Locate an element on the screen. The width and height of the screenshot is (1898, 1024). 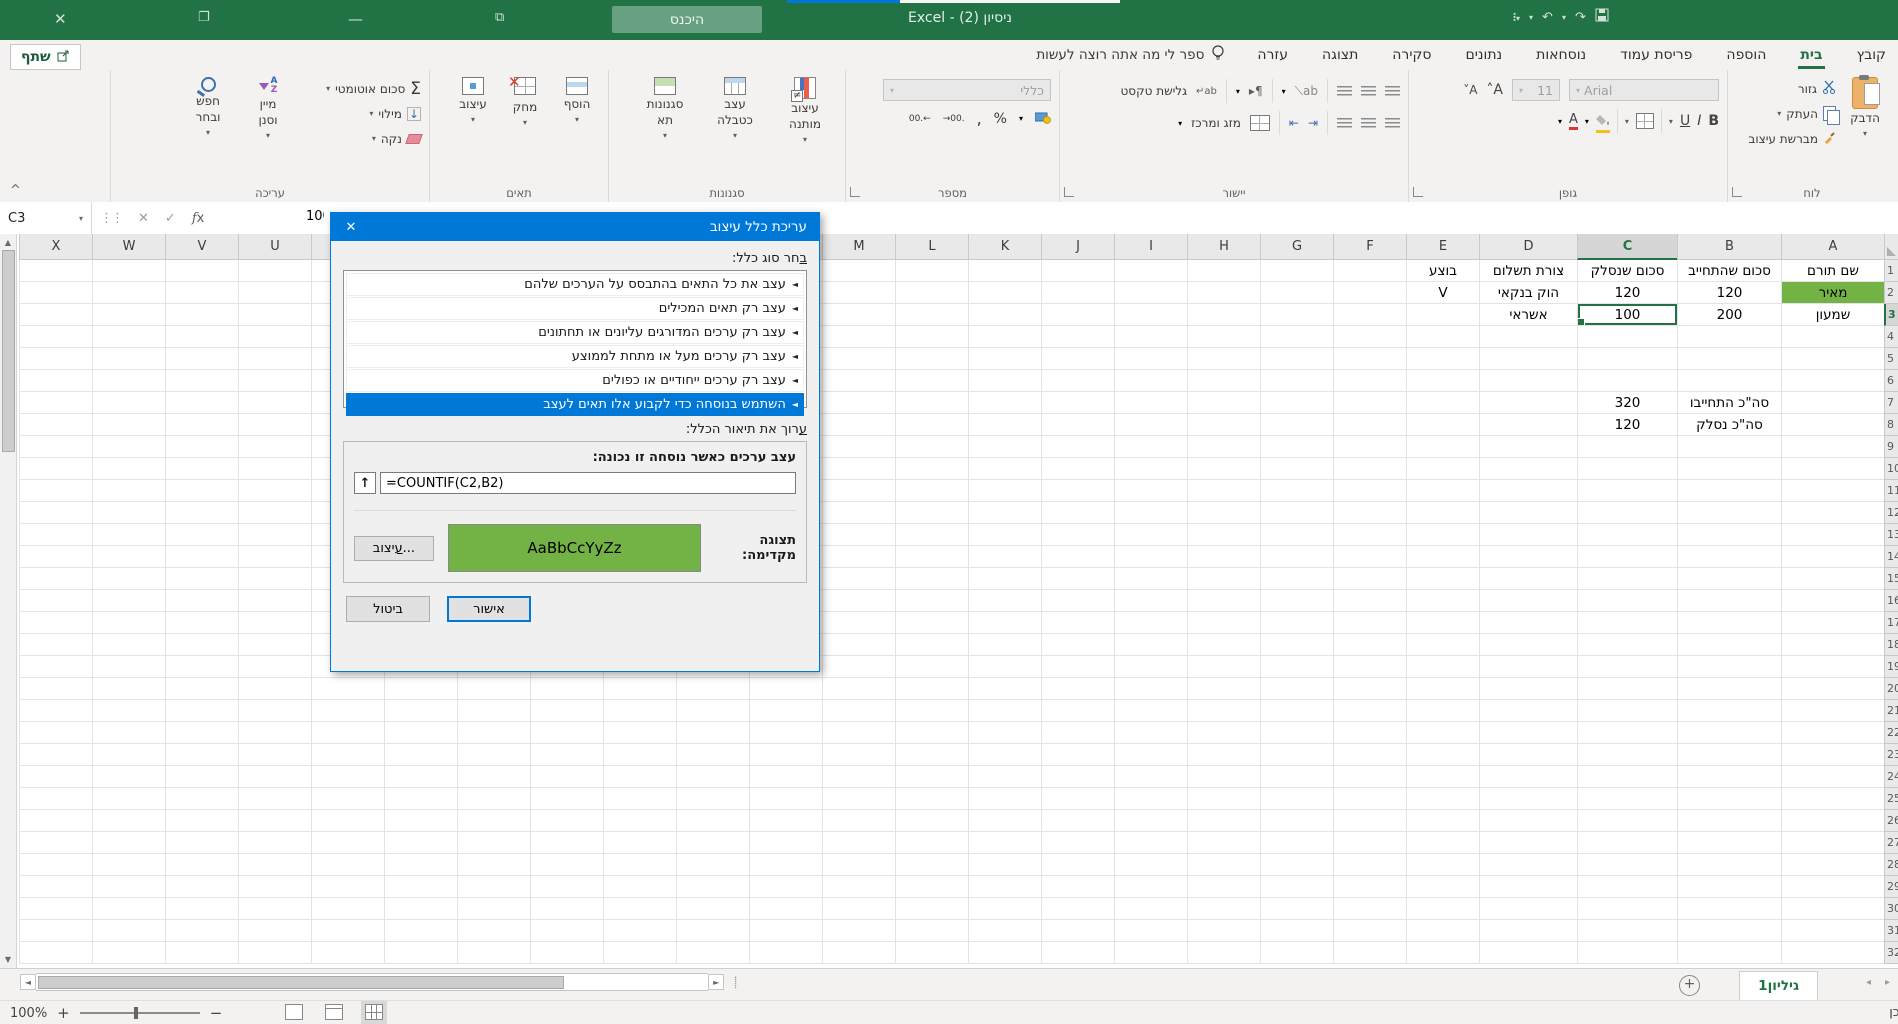
cell-B9 is located at coordinates (1729, 447).